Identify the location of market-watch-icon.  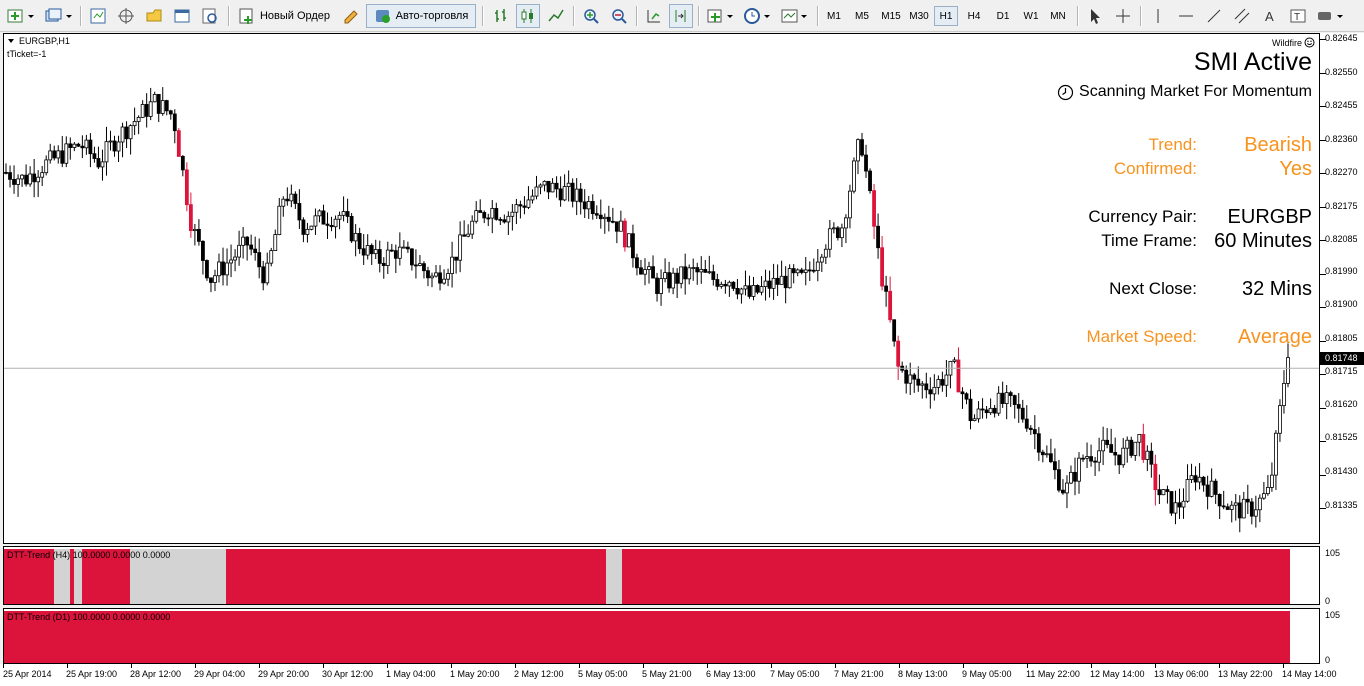
(98, 16).